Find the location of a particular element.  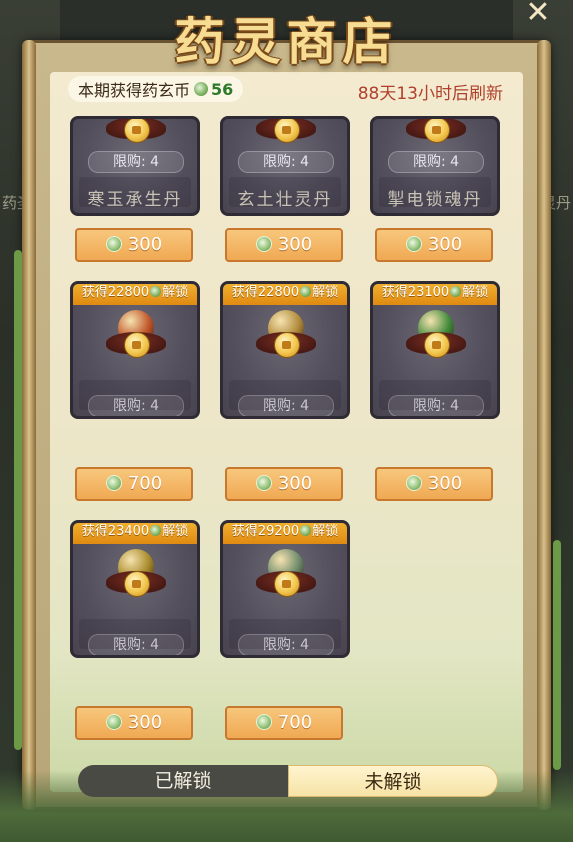

item-frame: 获得22800解锁限购: 4炎祖神髓珠 is located at coordinates (135, 350).